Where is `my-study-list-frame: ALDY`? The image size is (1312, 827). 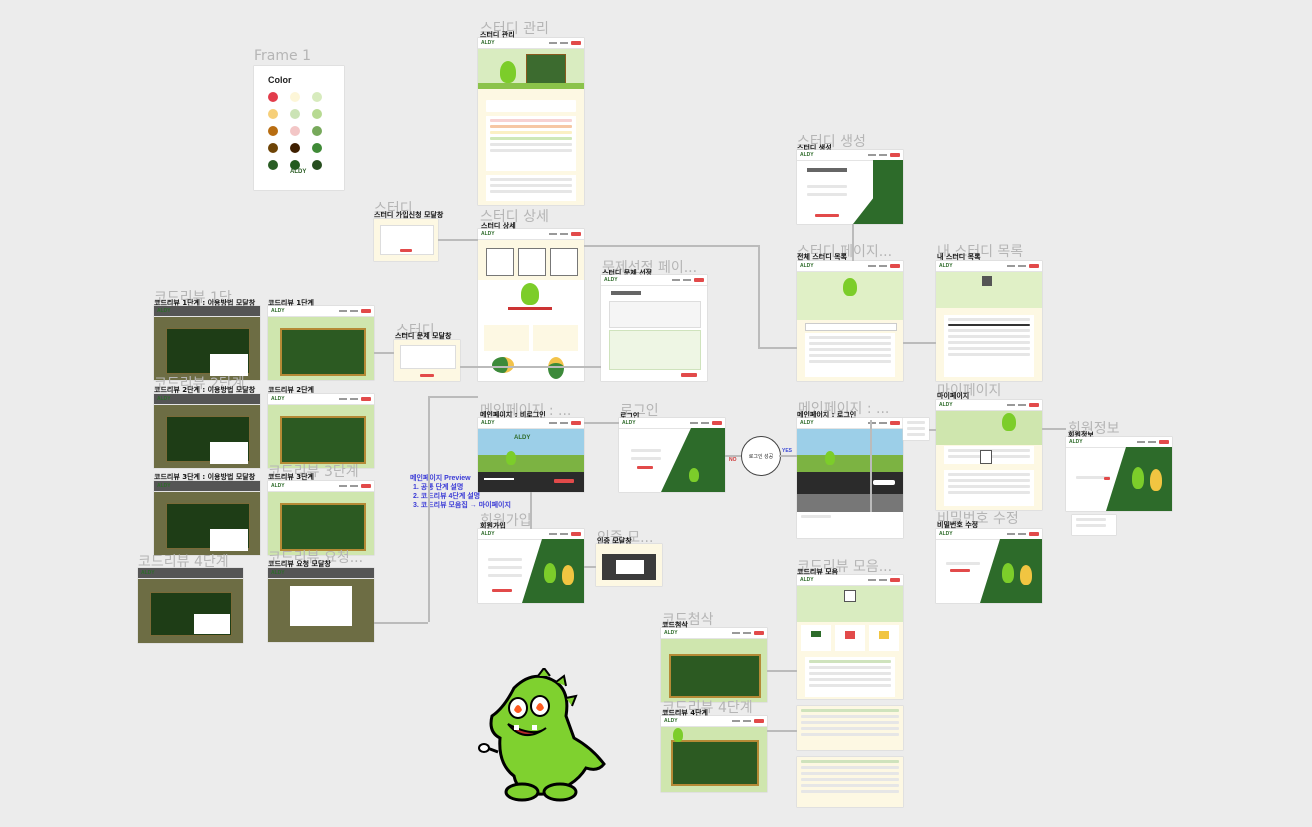 my-study-list-frame: ALDY is located at coordinates (989, 321).